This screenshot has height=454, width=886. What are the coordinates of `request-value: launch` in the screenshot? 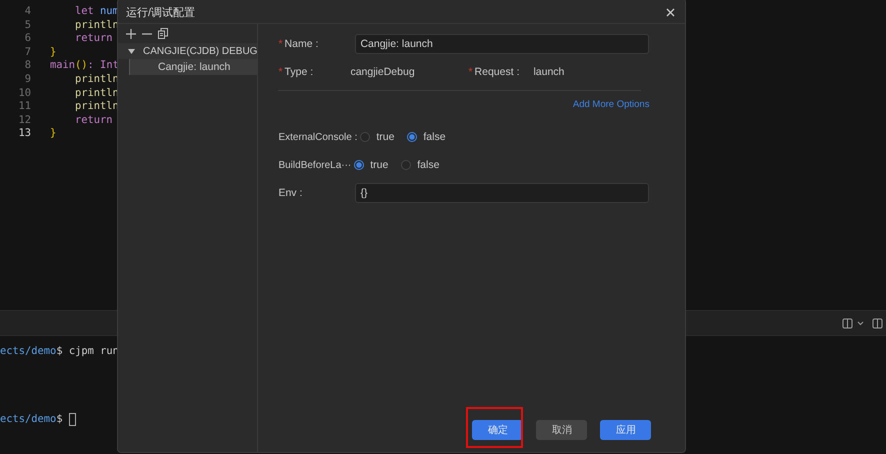 It's located at (549, 72).